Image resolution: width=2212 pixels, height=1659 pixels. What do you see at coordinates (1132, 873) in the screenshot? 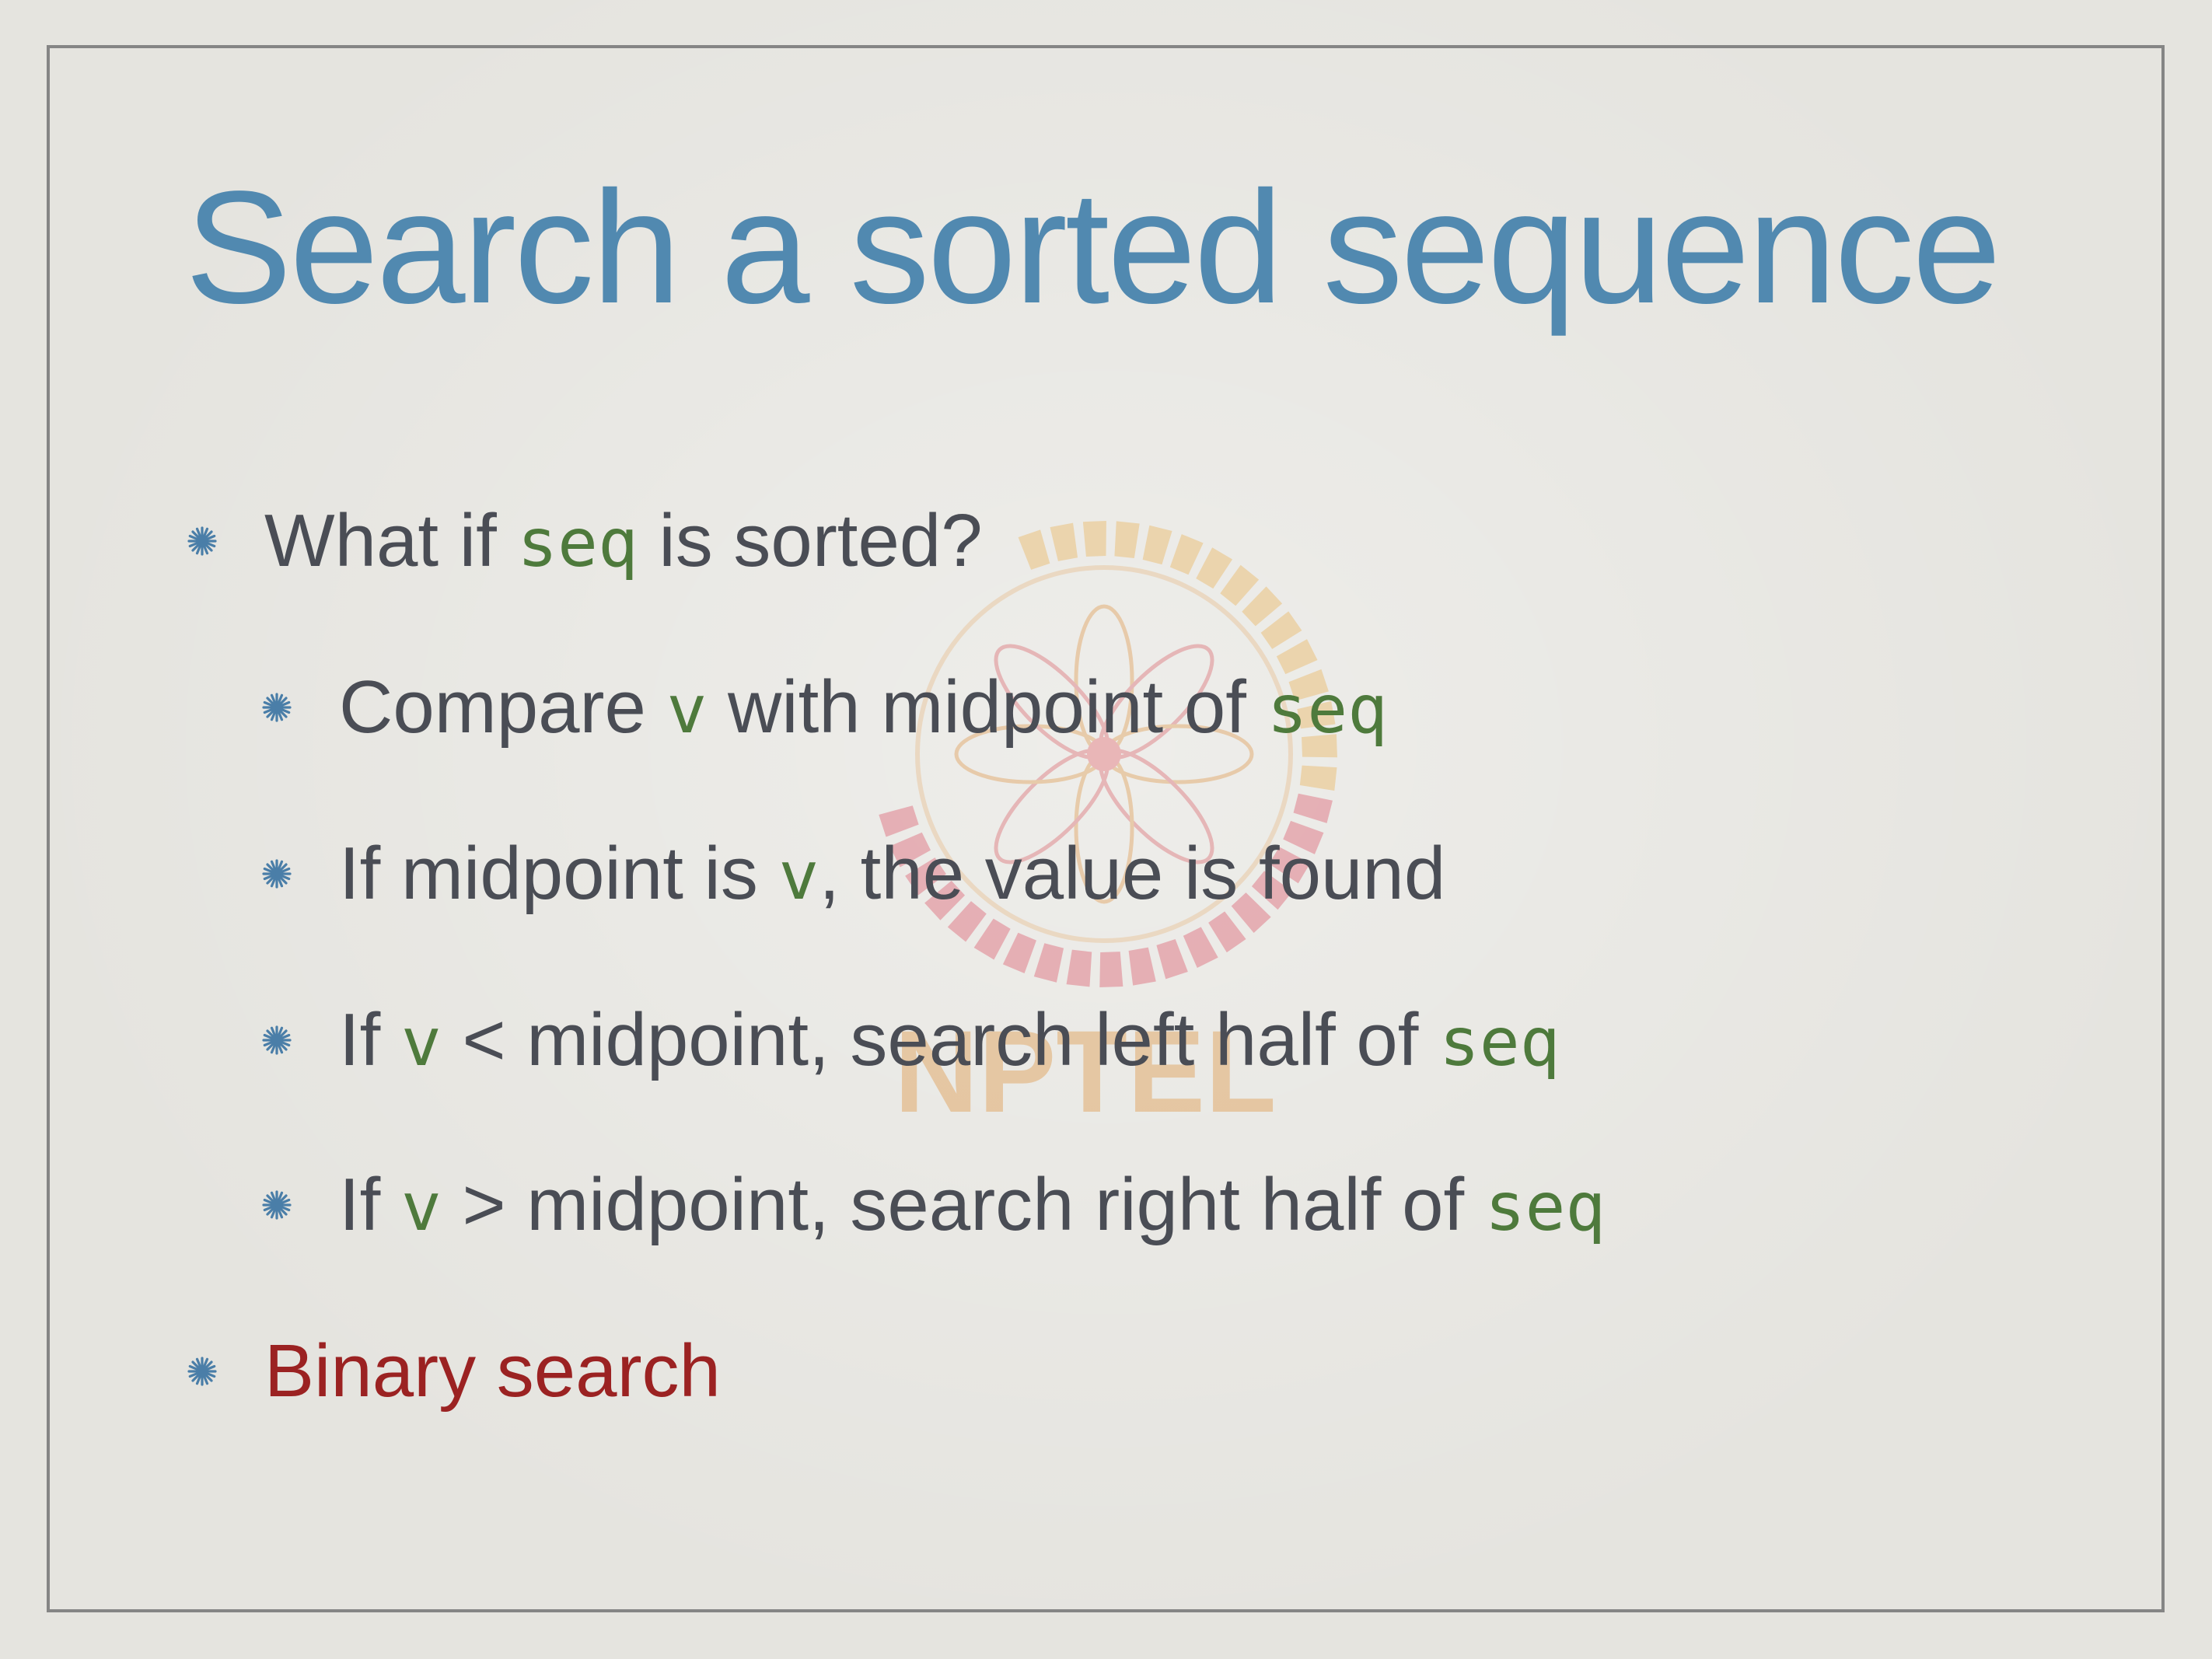
I see `text-run: , the value is found` at bounding box center [1132, 873].